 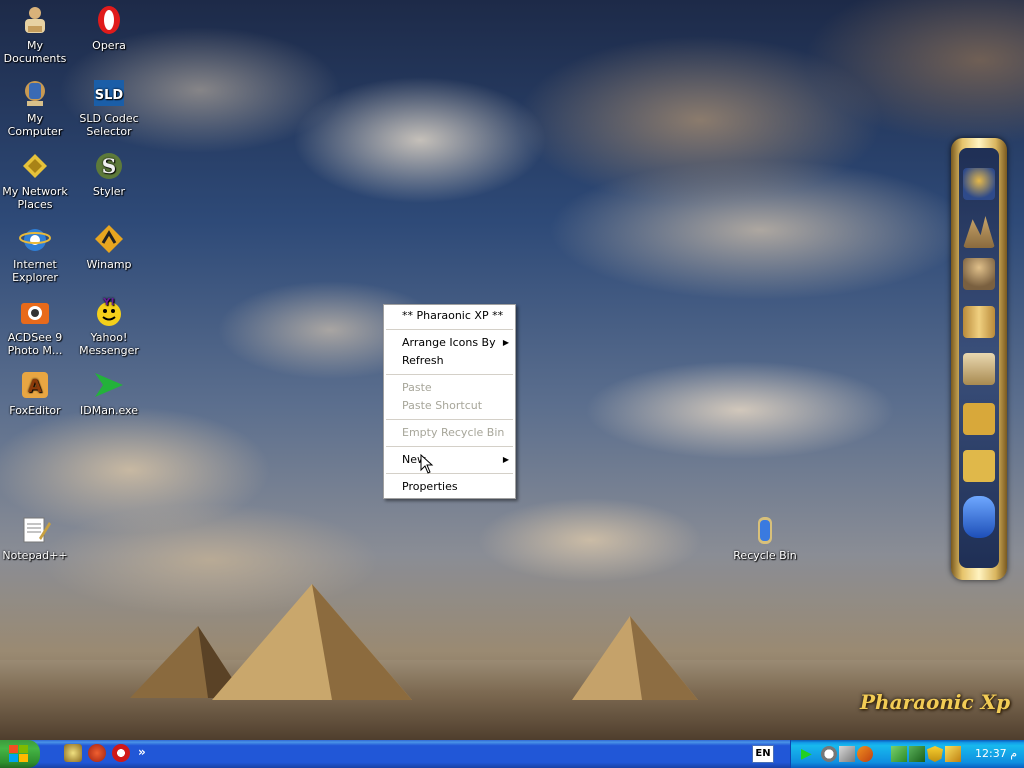 I want to click on menu-item-pharaonic-header: ** Pharaonic XP **, so click(x=449, y=316).